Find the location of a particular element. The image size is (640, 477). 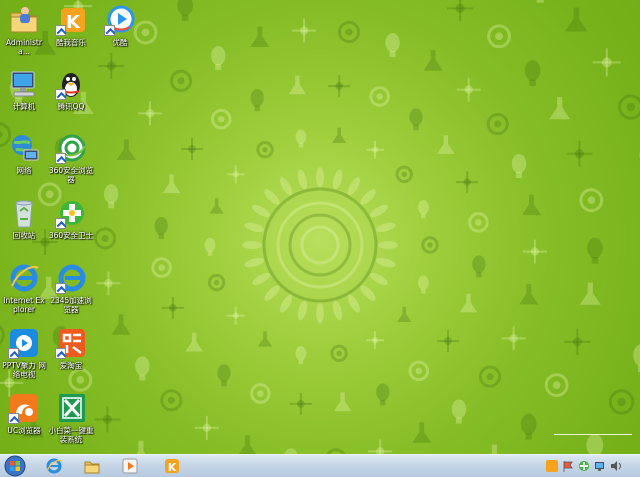

2345-browser-icon is located at coordinates (71, 278).